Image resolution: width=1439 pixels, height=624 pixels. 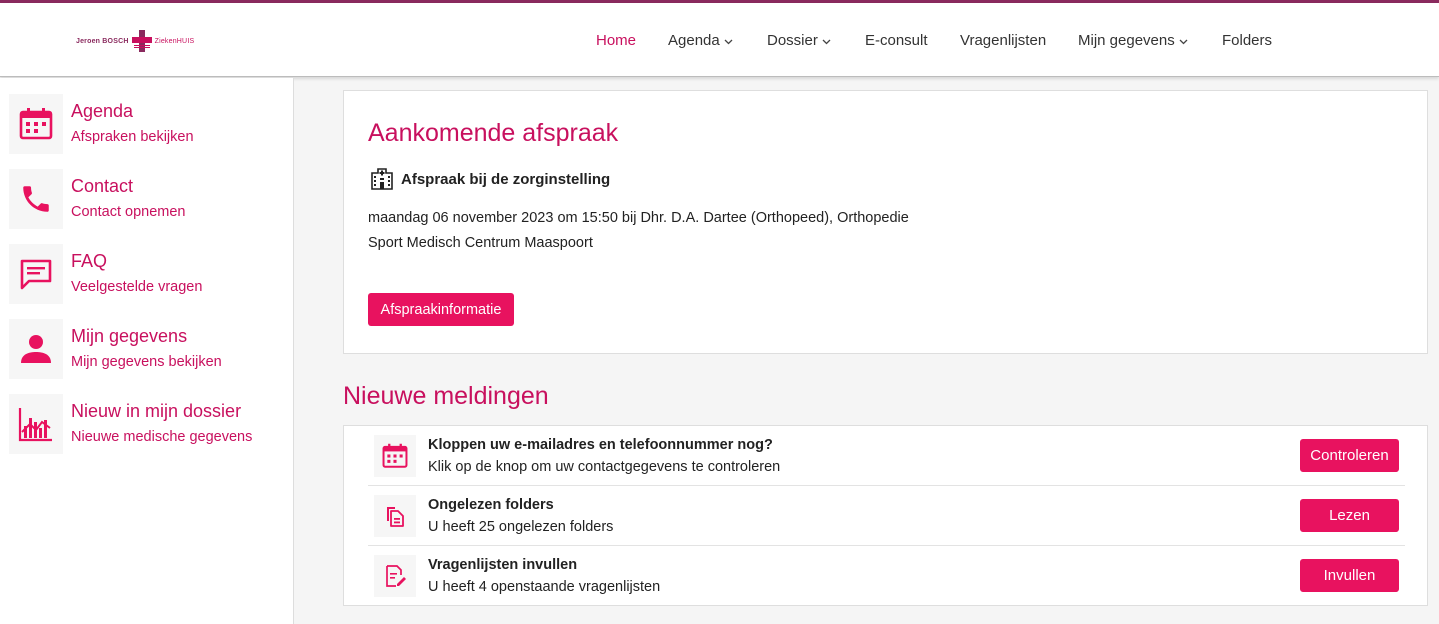 I want to click on nav-home-label: Home, so click(x=616, y=40).